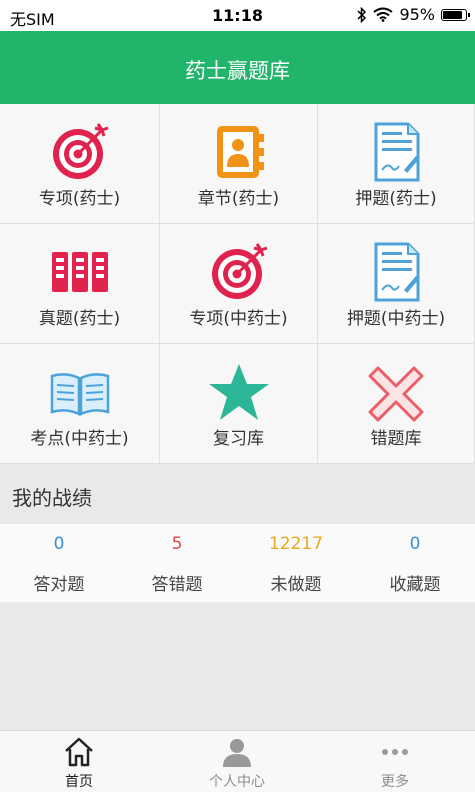  What do you see at coordinates (395, 752) in the screenshot?
I see `more-icon` at bounding box center [395, 752].